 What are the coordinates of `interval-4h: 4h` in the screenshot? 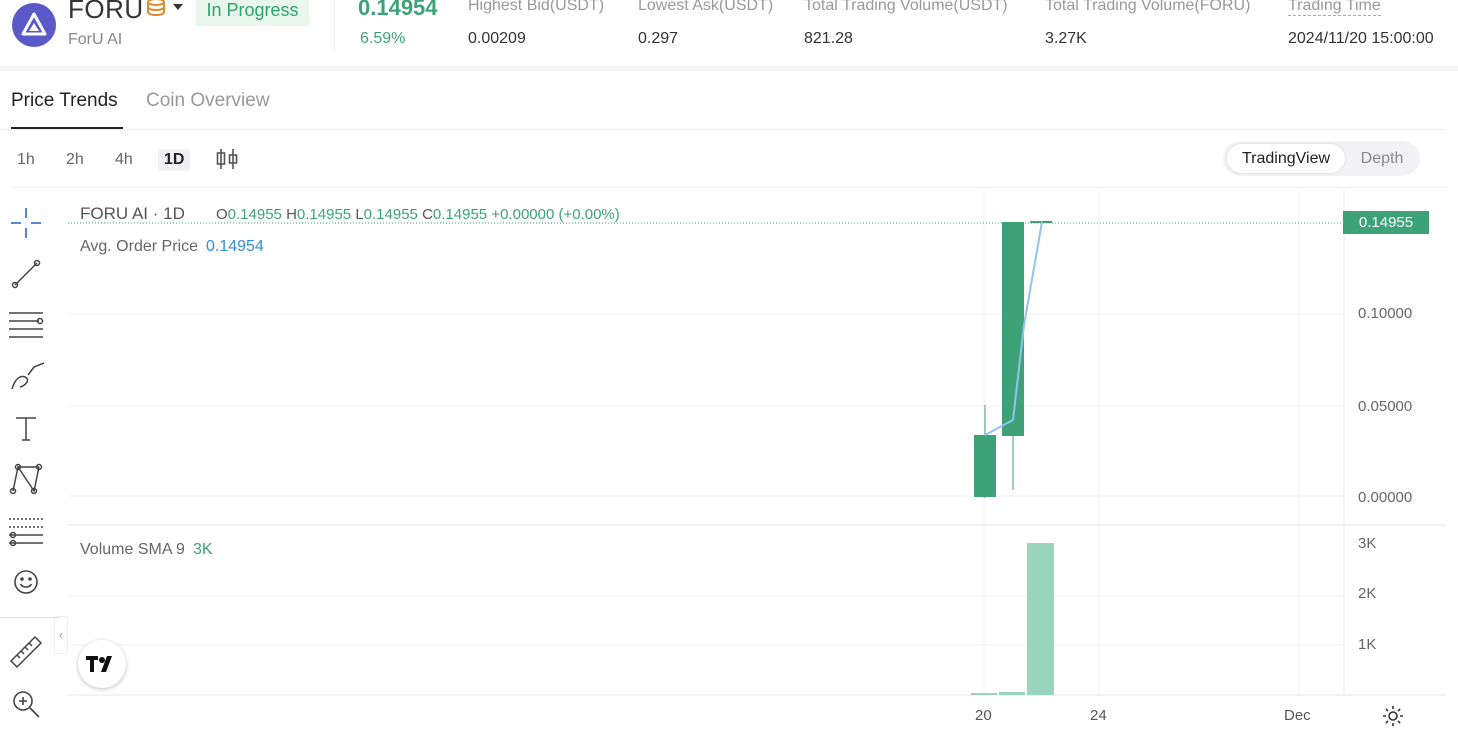 It's located at (124, 160).